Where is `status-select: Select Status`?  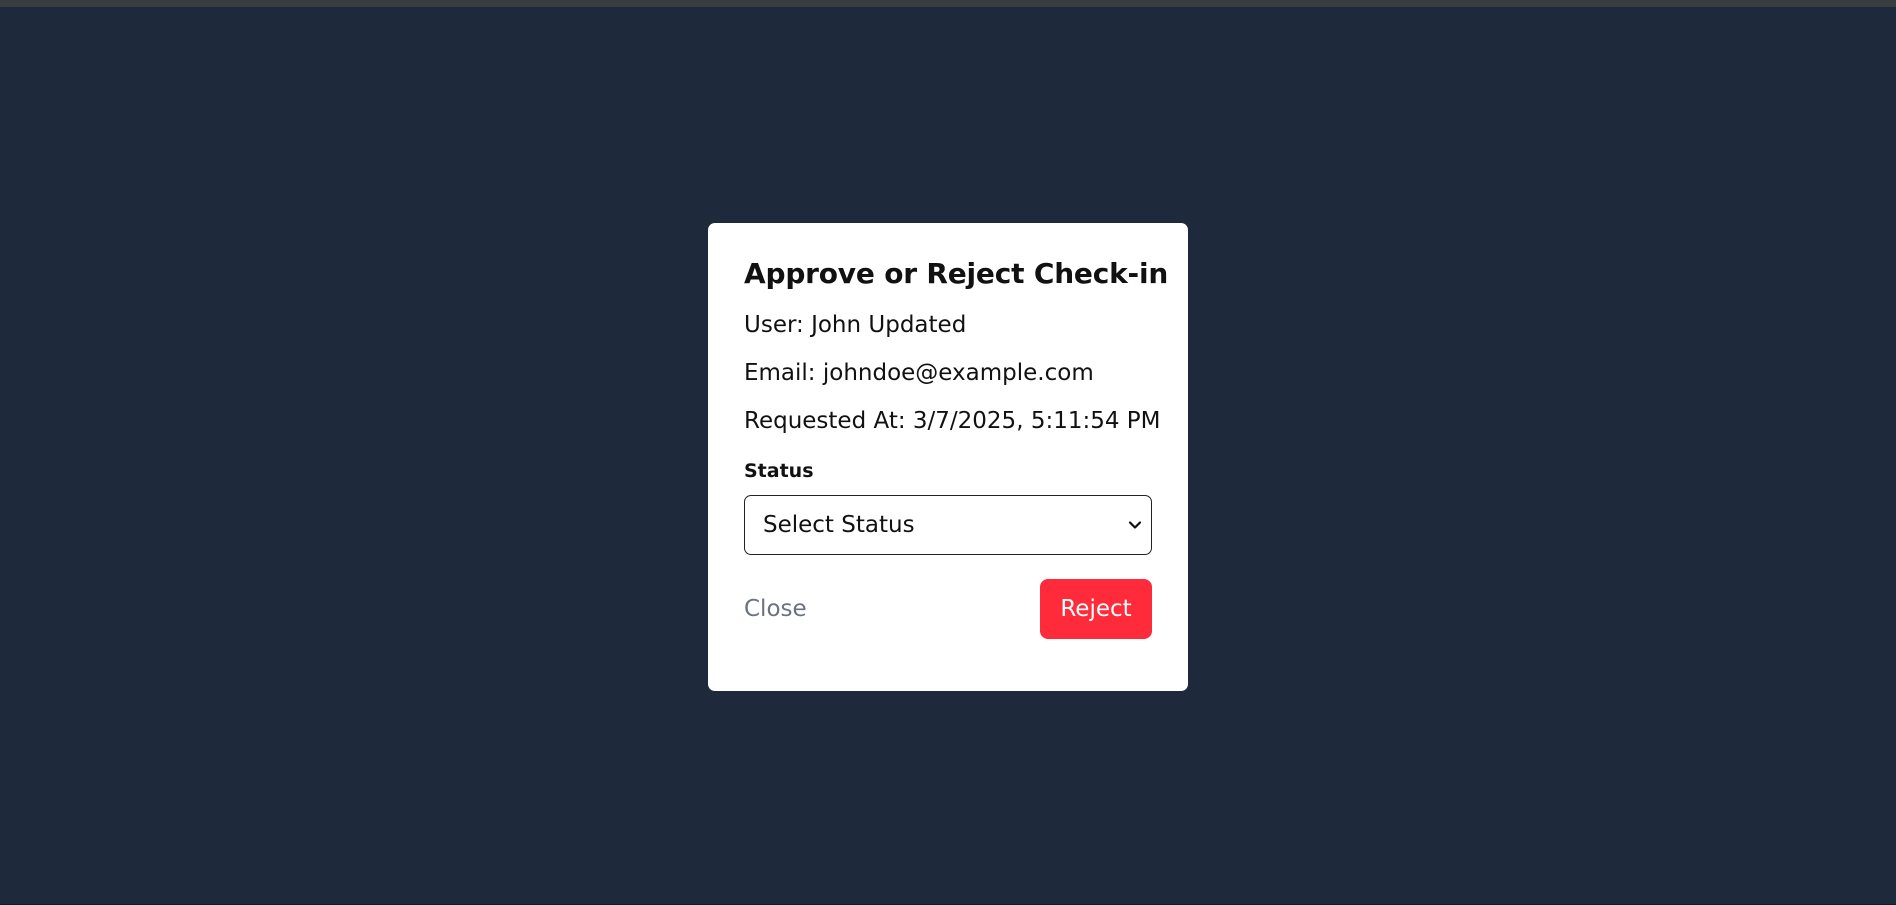
status-select: Select Status is located at coordinates (948, 525).